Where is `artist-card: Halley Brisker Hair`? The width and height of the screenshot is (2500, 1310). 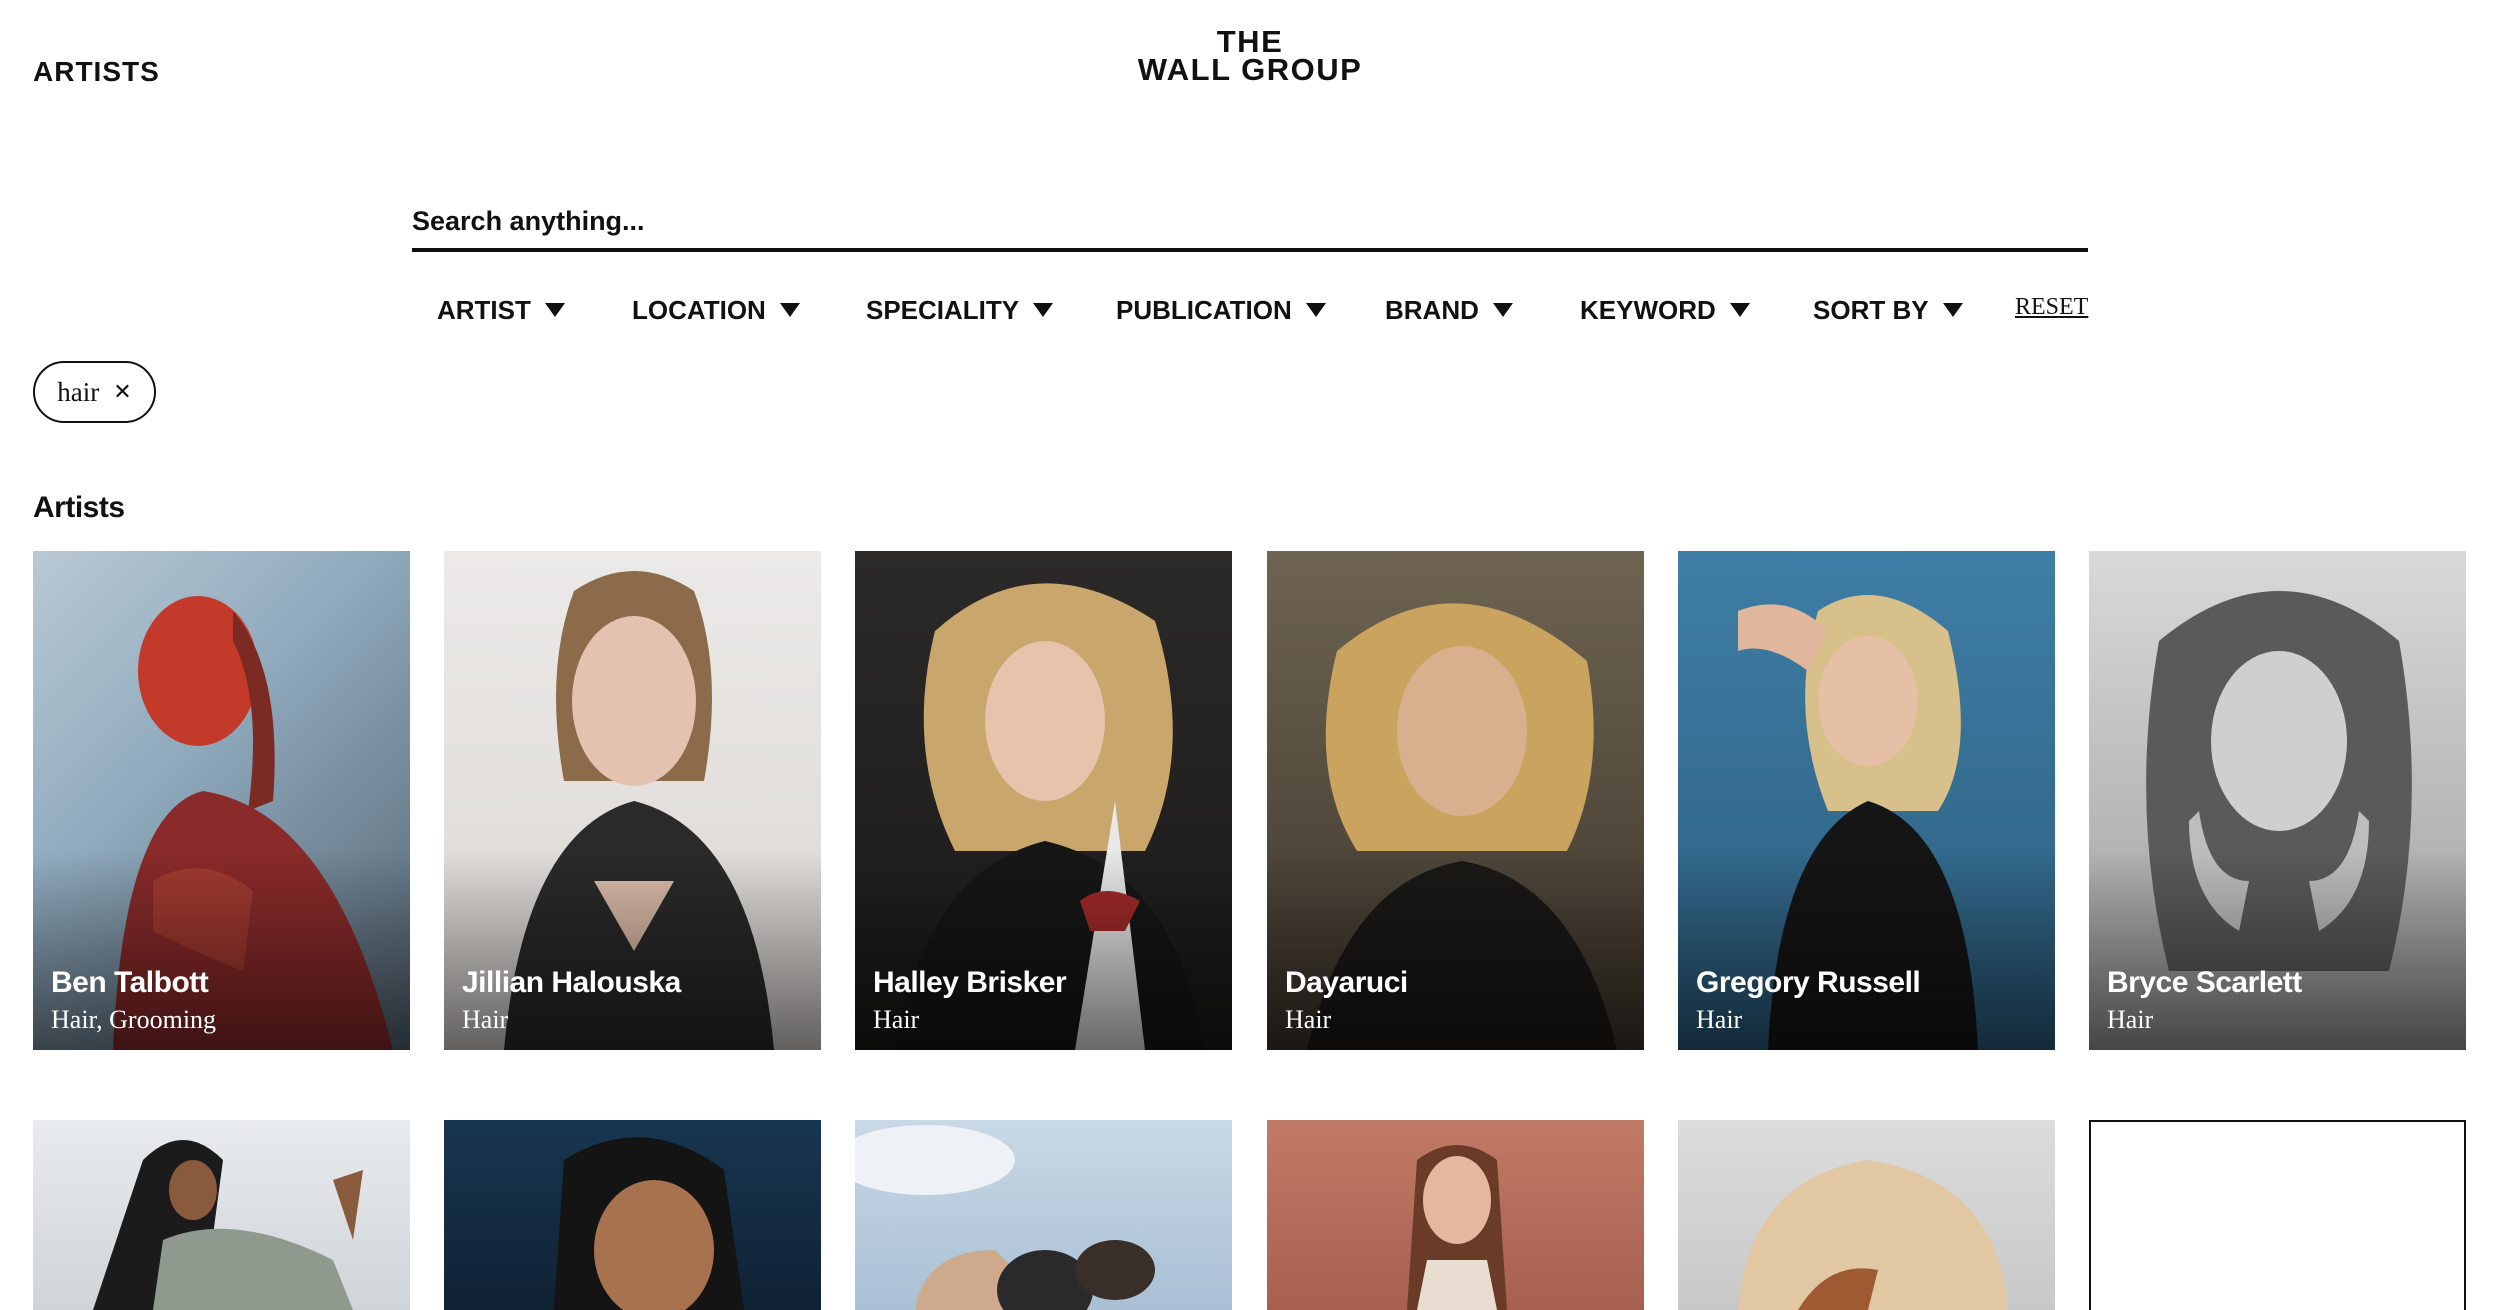
artist-card: Halley Brisker Hair is located at coordinates (1043, 800).